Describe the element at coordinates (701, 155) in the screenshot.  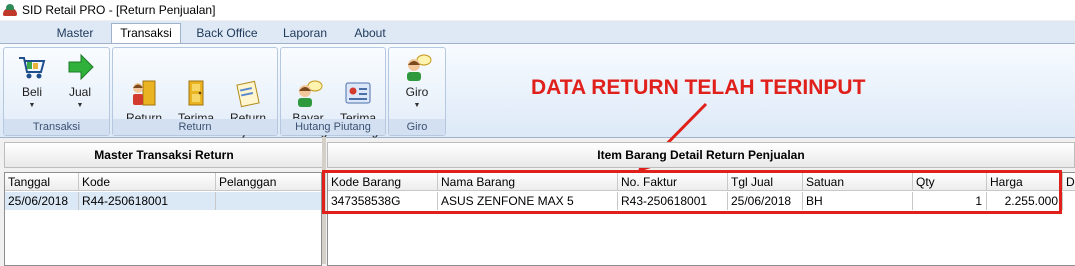
I see `right-panel-title: Item Barang Detail Return Penjualan` at that location.